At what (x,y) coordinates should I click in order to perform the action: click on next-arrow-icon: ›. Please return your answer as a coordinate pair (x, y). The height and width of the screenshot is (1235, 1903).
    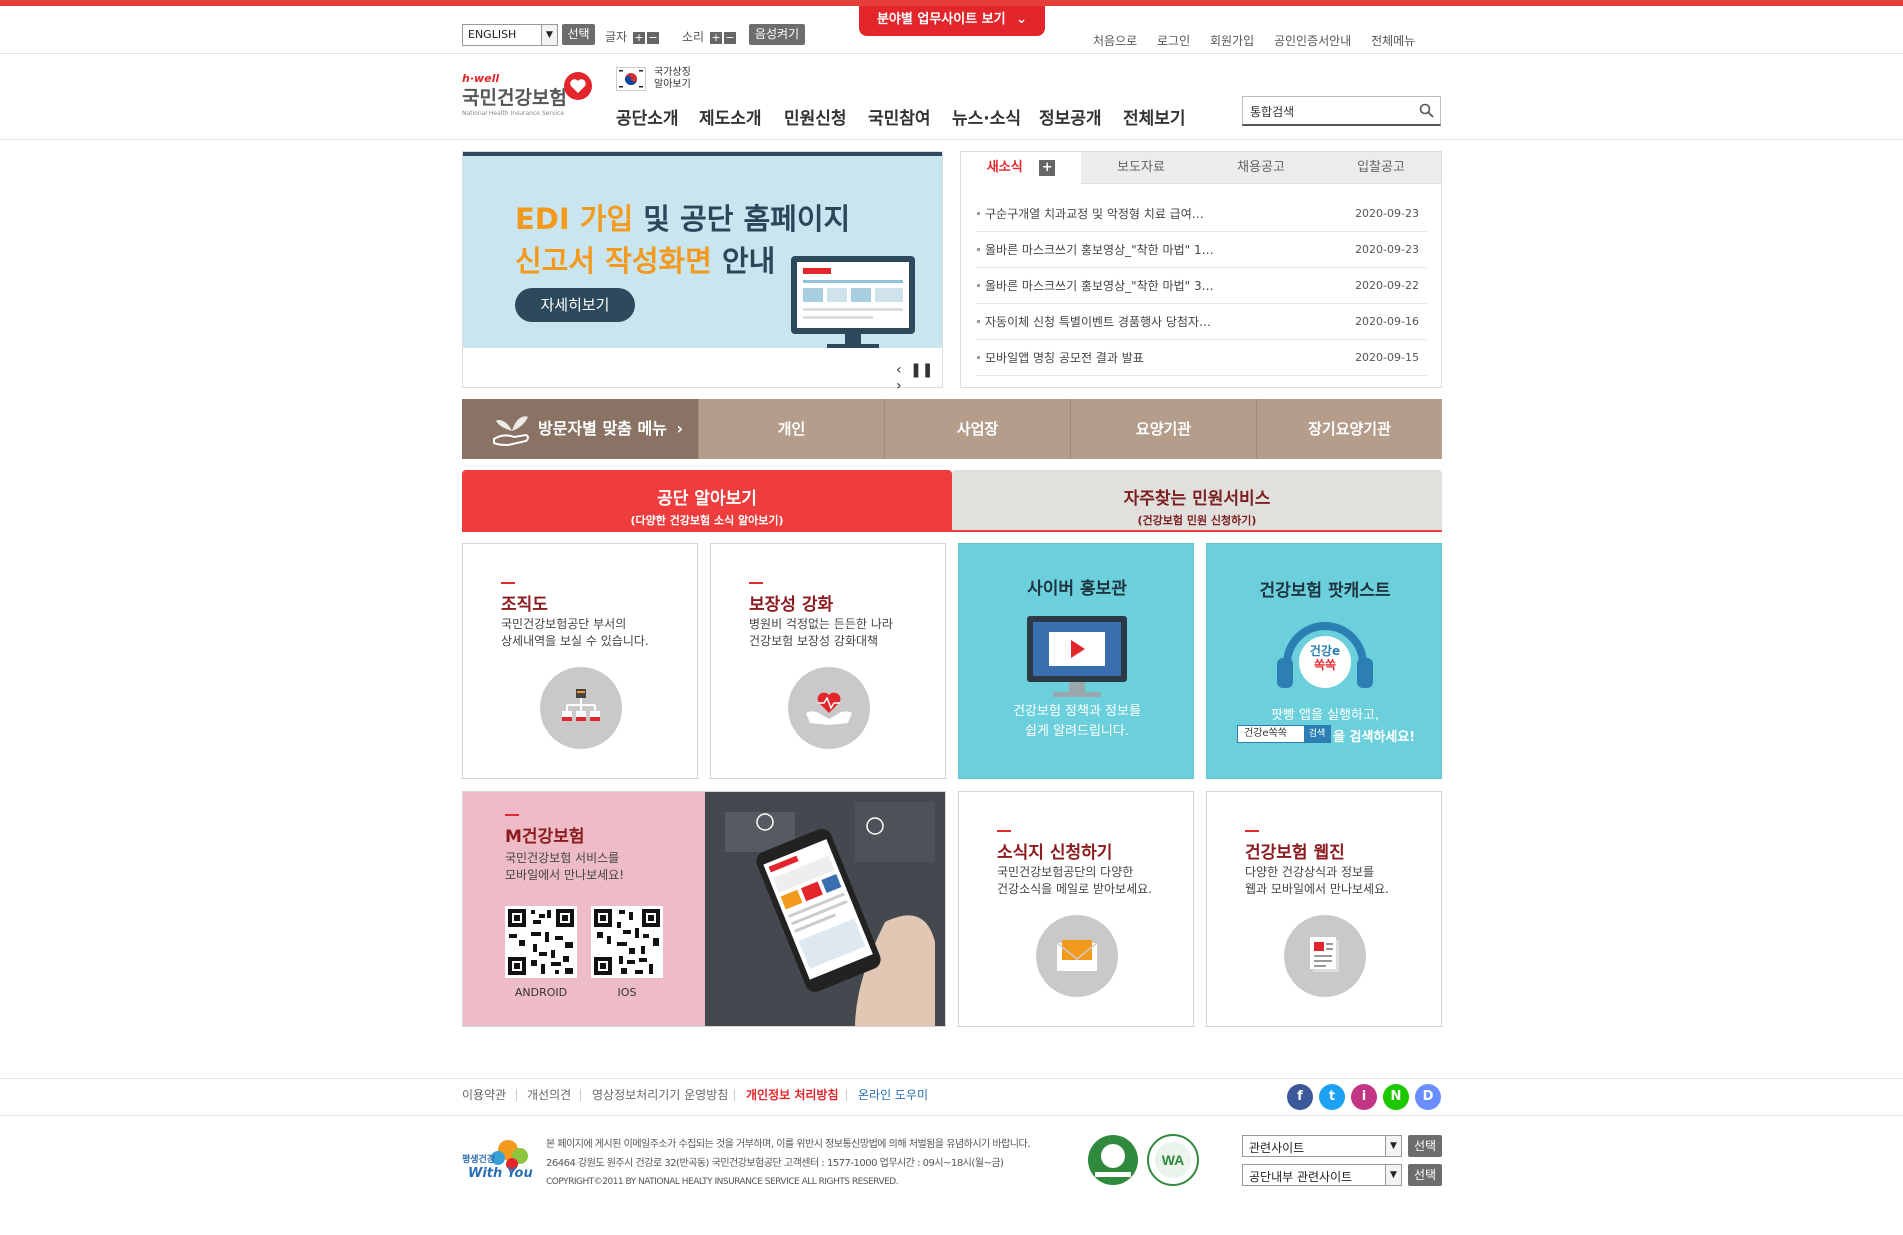
    Looking at the image, I should click on (899, 386).